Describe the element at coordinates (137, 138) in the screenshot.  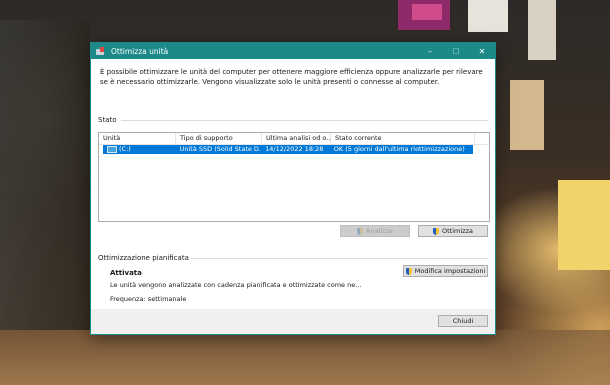
I see `column-header-drive: Unità` at that location.